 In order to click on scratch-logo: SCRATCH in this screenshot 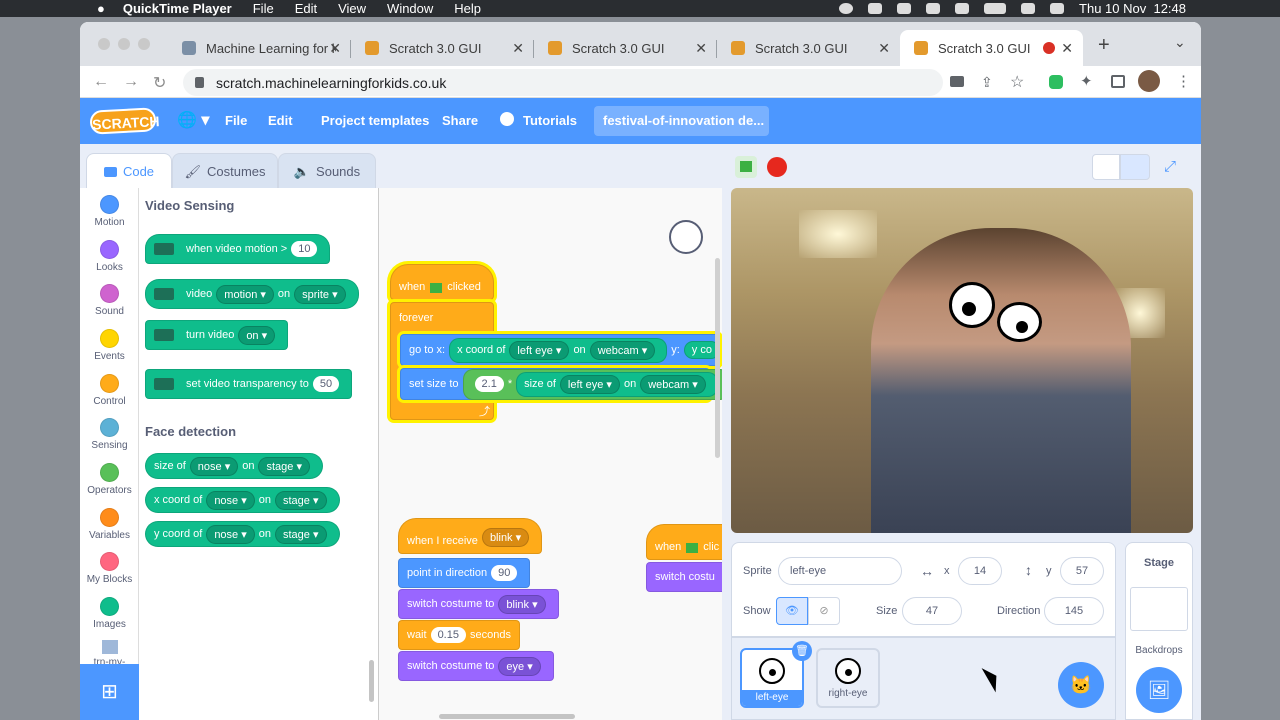, I will do `click(124, 121)`.